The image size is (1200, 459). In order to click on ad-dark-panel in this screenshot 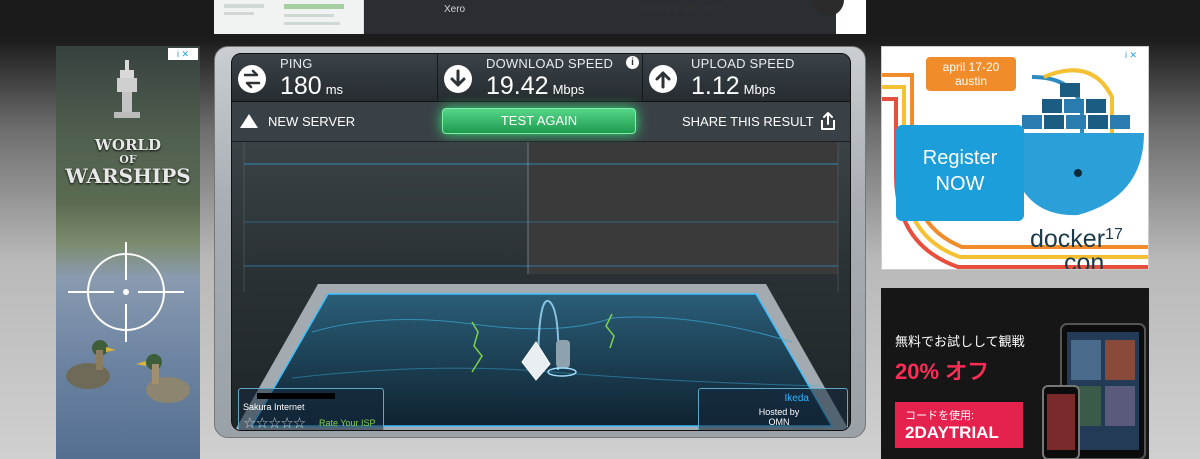, I will do `click(600, 17)`.